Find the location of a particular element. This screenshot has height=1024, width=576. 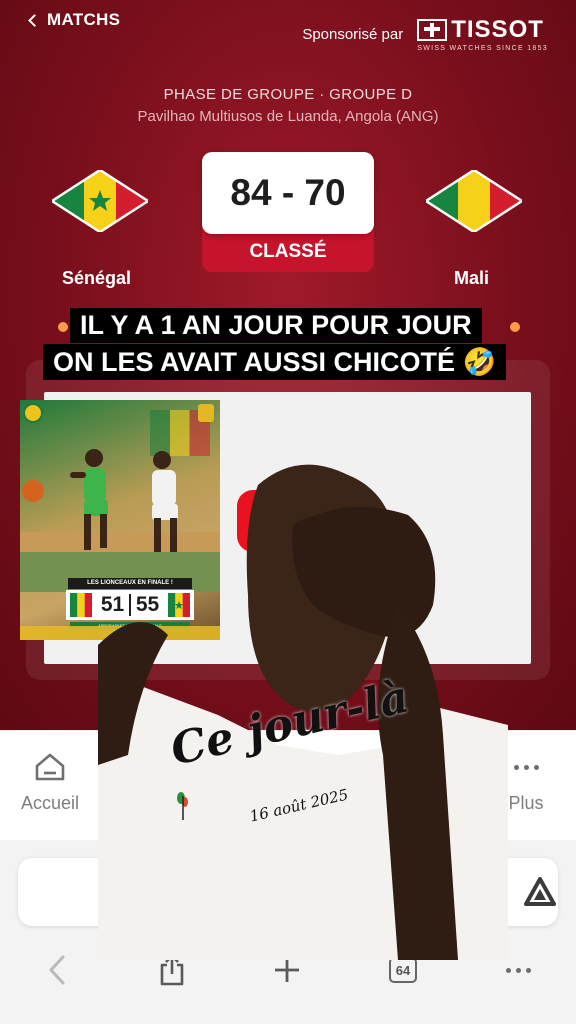

match-score: 84 - 70 is located at coordinates (288, 193).